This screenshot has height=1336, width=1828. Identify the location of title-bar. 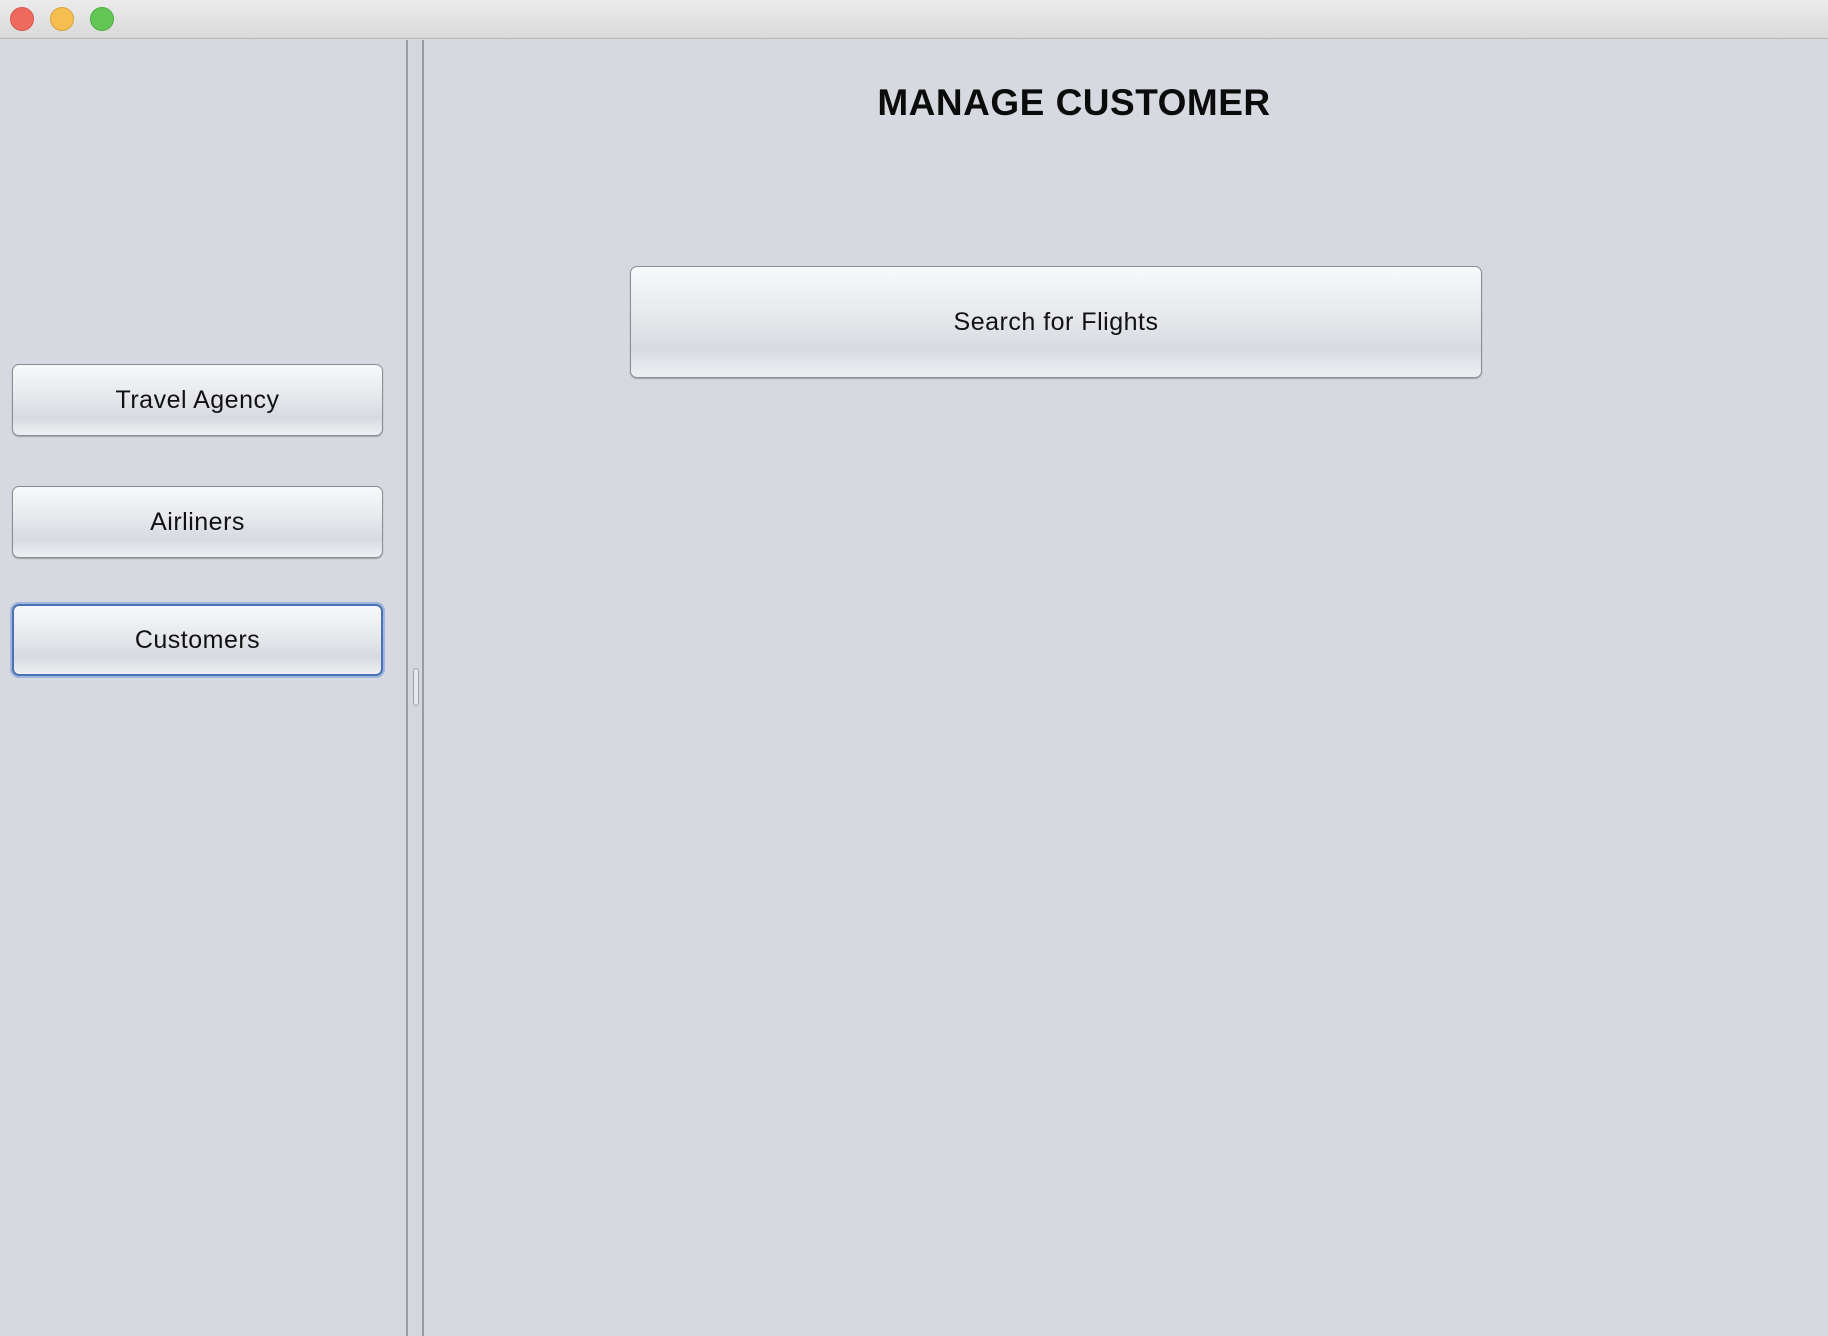
(914, 19).